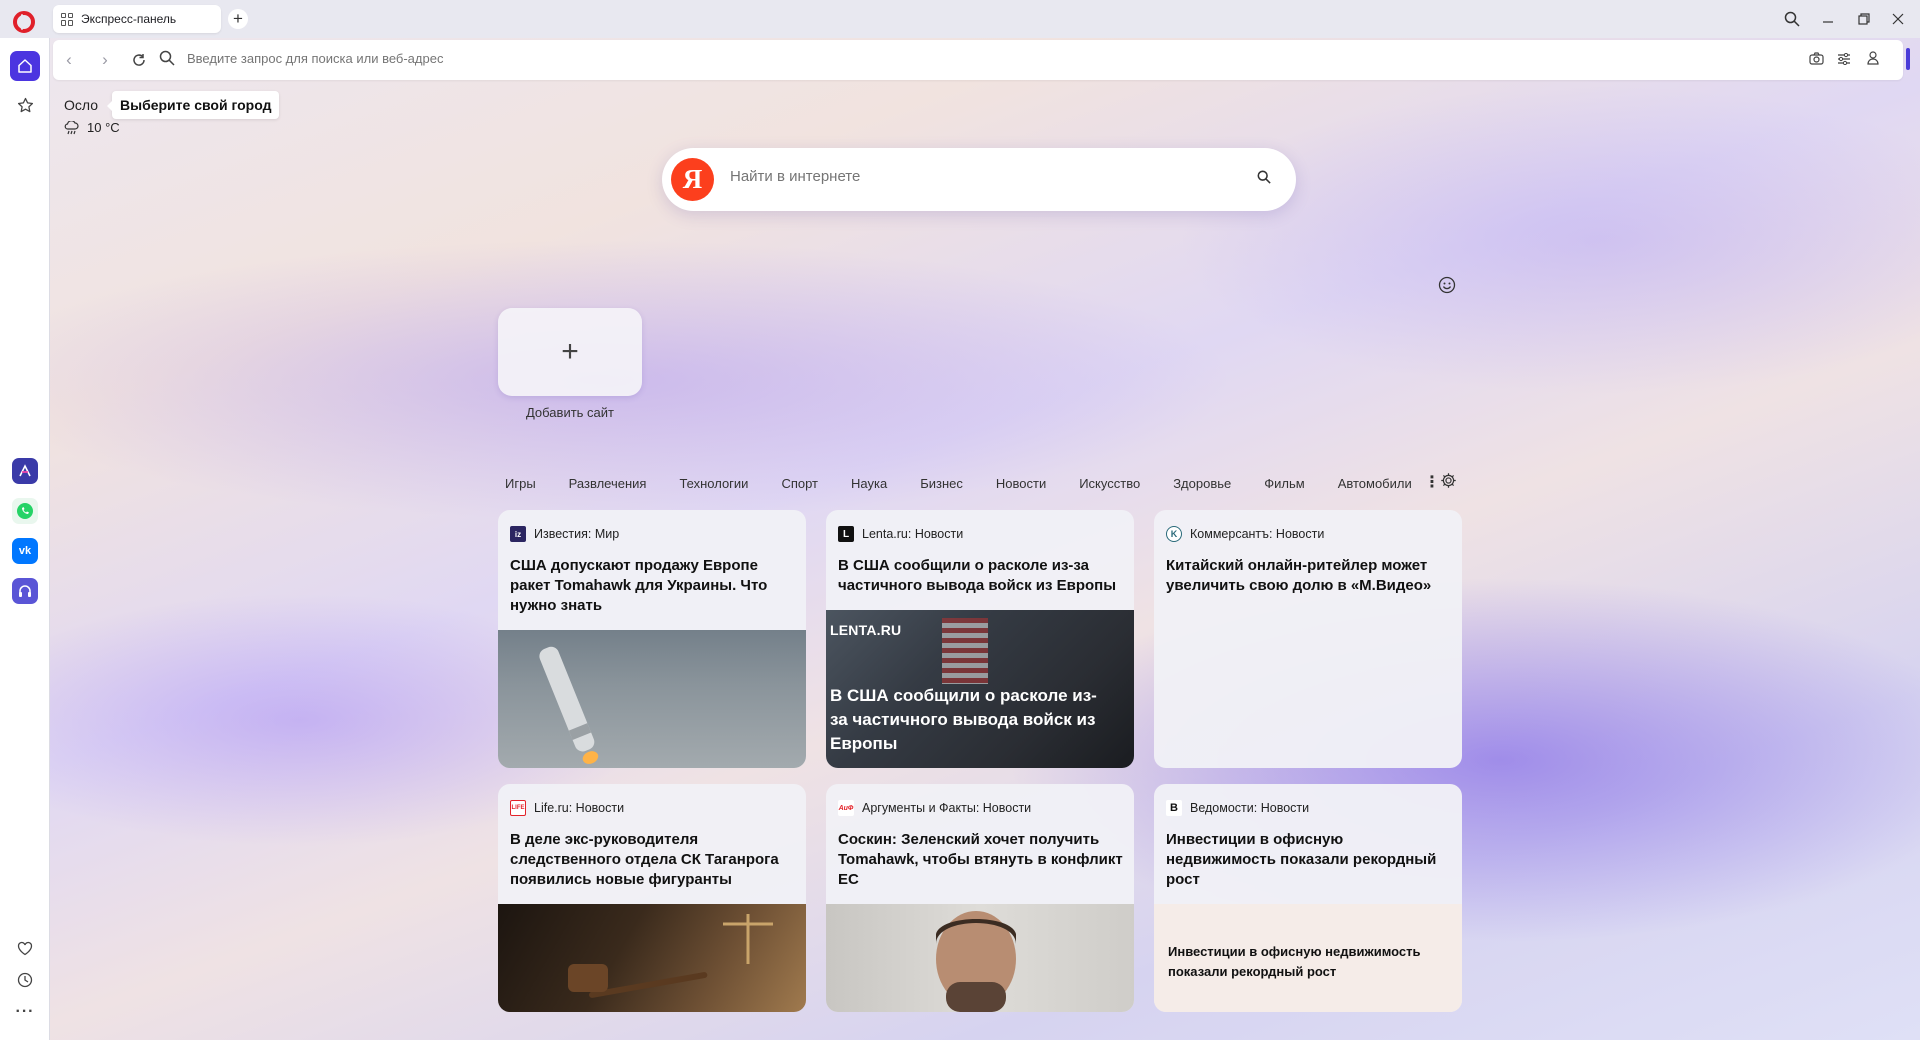 This screenshot has width=1920, height=1040. I want to click on sidebar-divider, so click(49, 539).